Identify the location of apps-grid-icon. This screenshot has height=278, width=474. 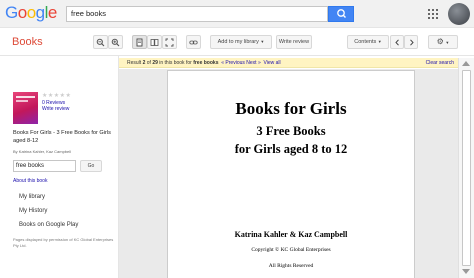
(433, 14).